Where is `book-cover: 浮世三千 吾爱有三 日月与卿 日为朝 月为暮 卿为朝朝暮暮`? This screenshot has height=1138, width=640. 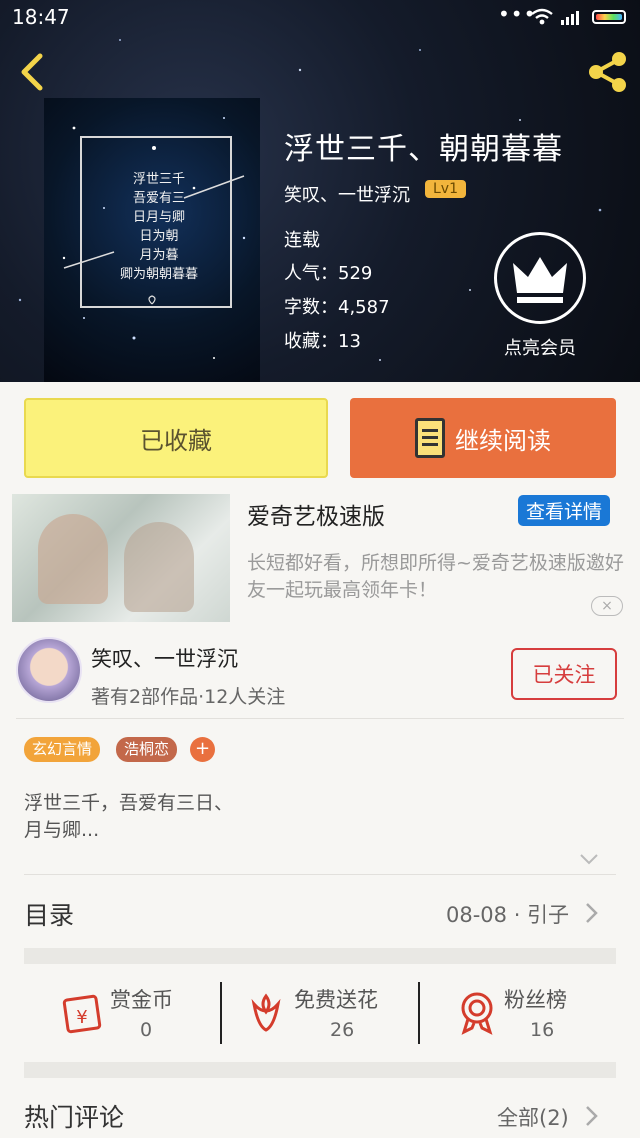
book-cover: 浮世三千 吾爱有三 日月与卿 日为朝 月为暮 卿为朝朝暮暮 is located at coordinates (152, 240).